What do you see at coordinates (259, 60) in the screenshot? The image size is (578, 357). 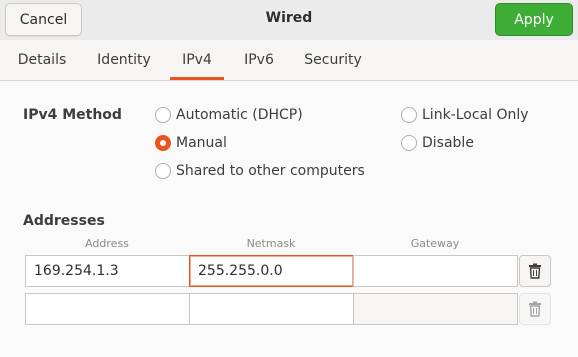 I see `tab-ipv6: IPv6` at bounding box center [259, 60].